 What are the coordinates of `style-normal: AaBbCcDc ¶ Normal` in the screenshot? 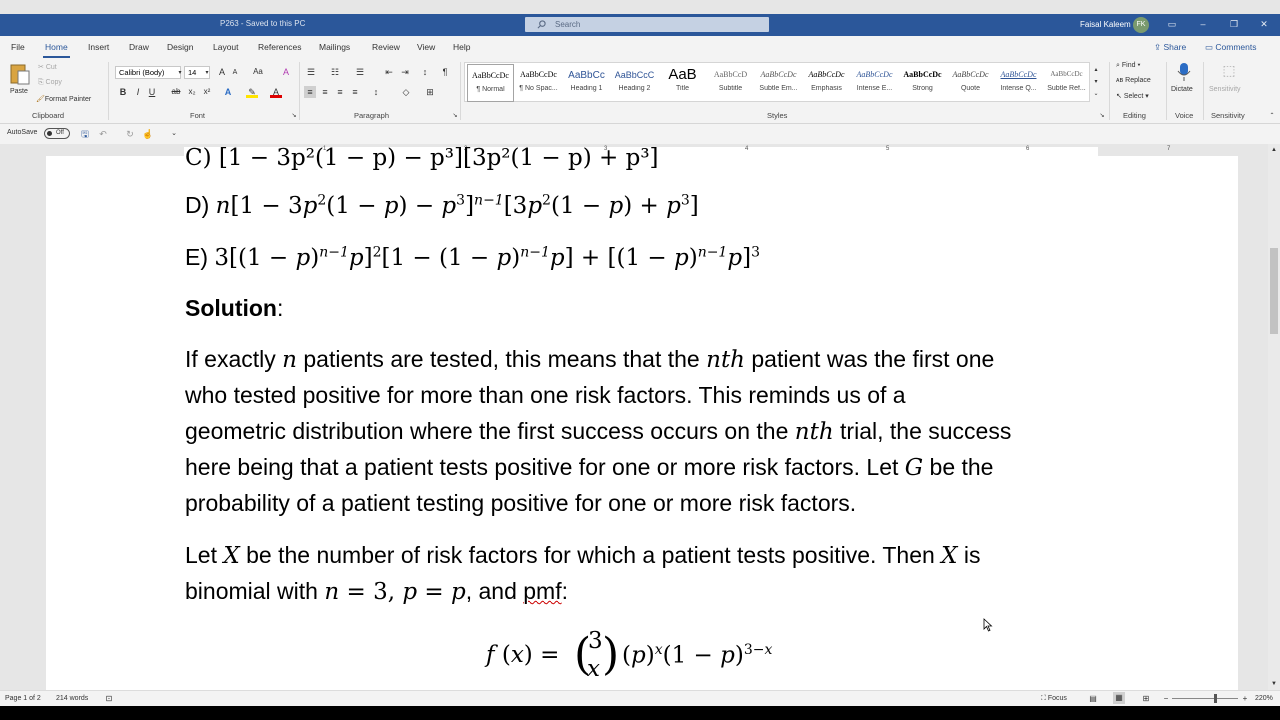 It's located at (490, 83).